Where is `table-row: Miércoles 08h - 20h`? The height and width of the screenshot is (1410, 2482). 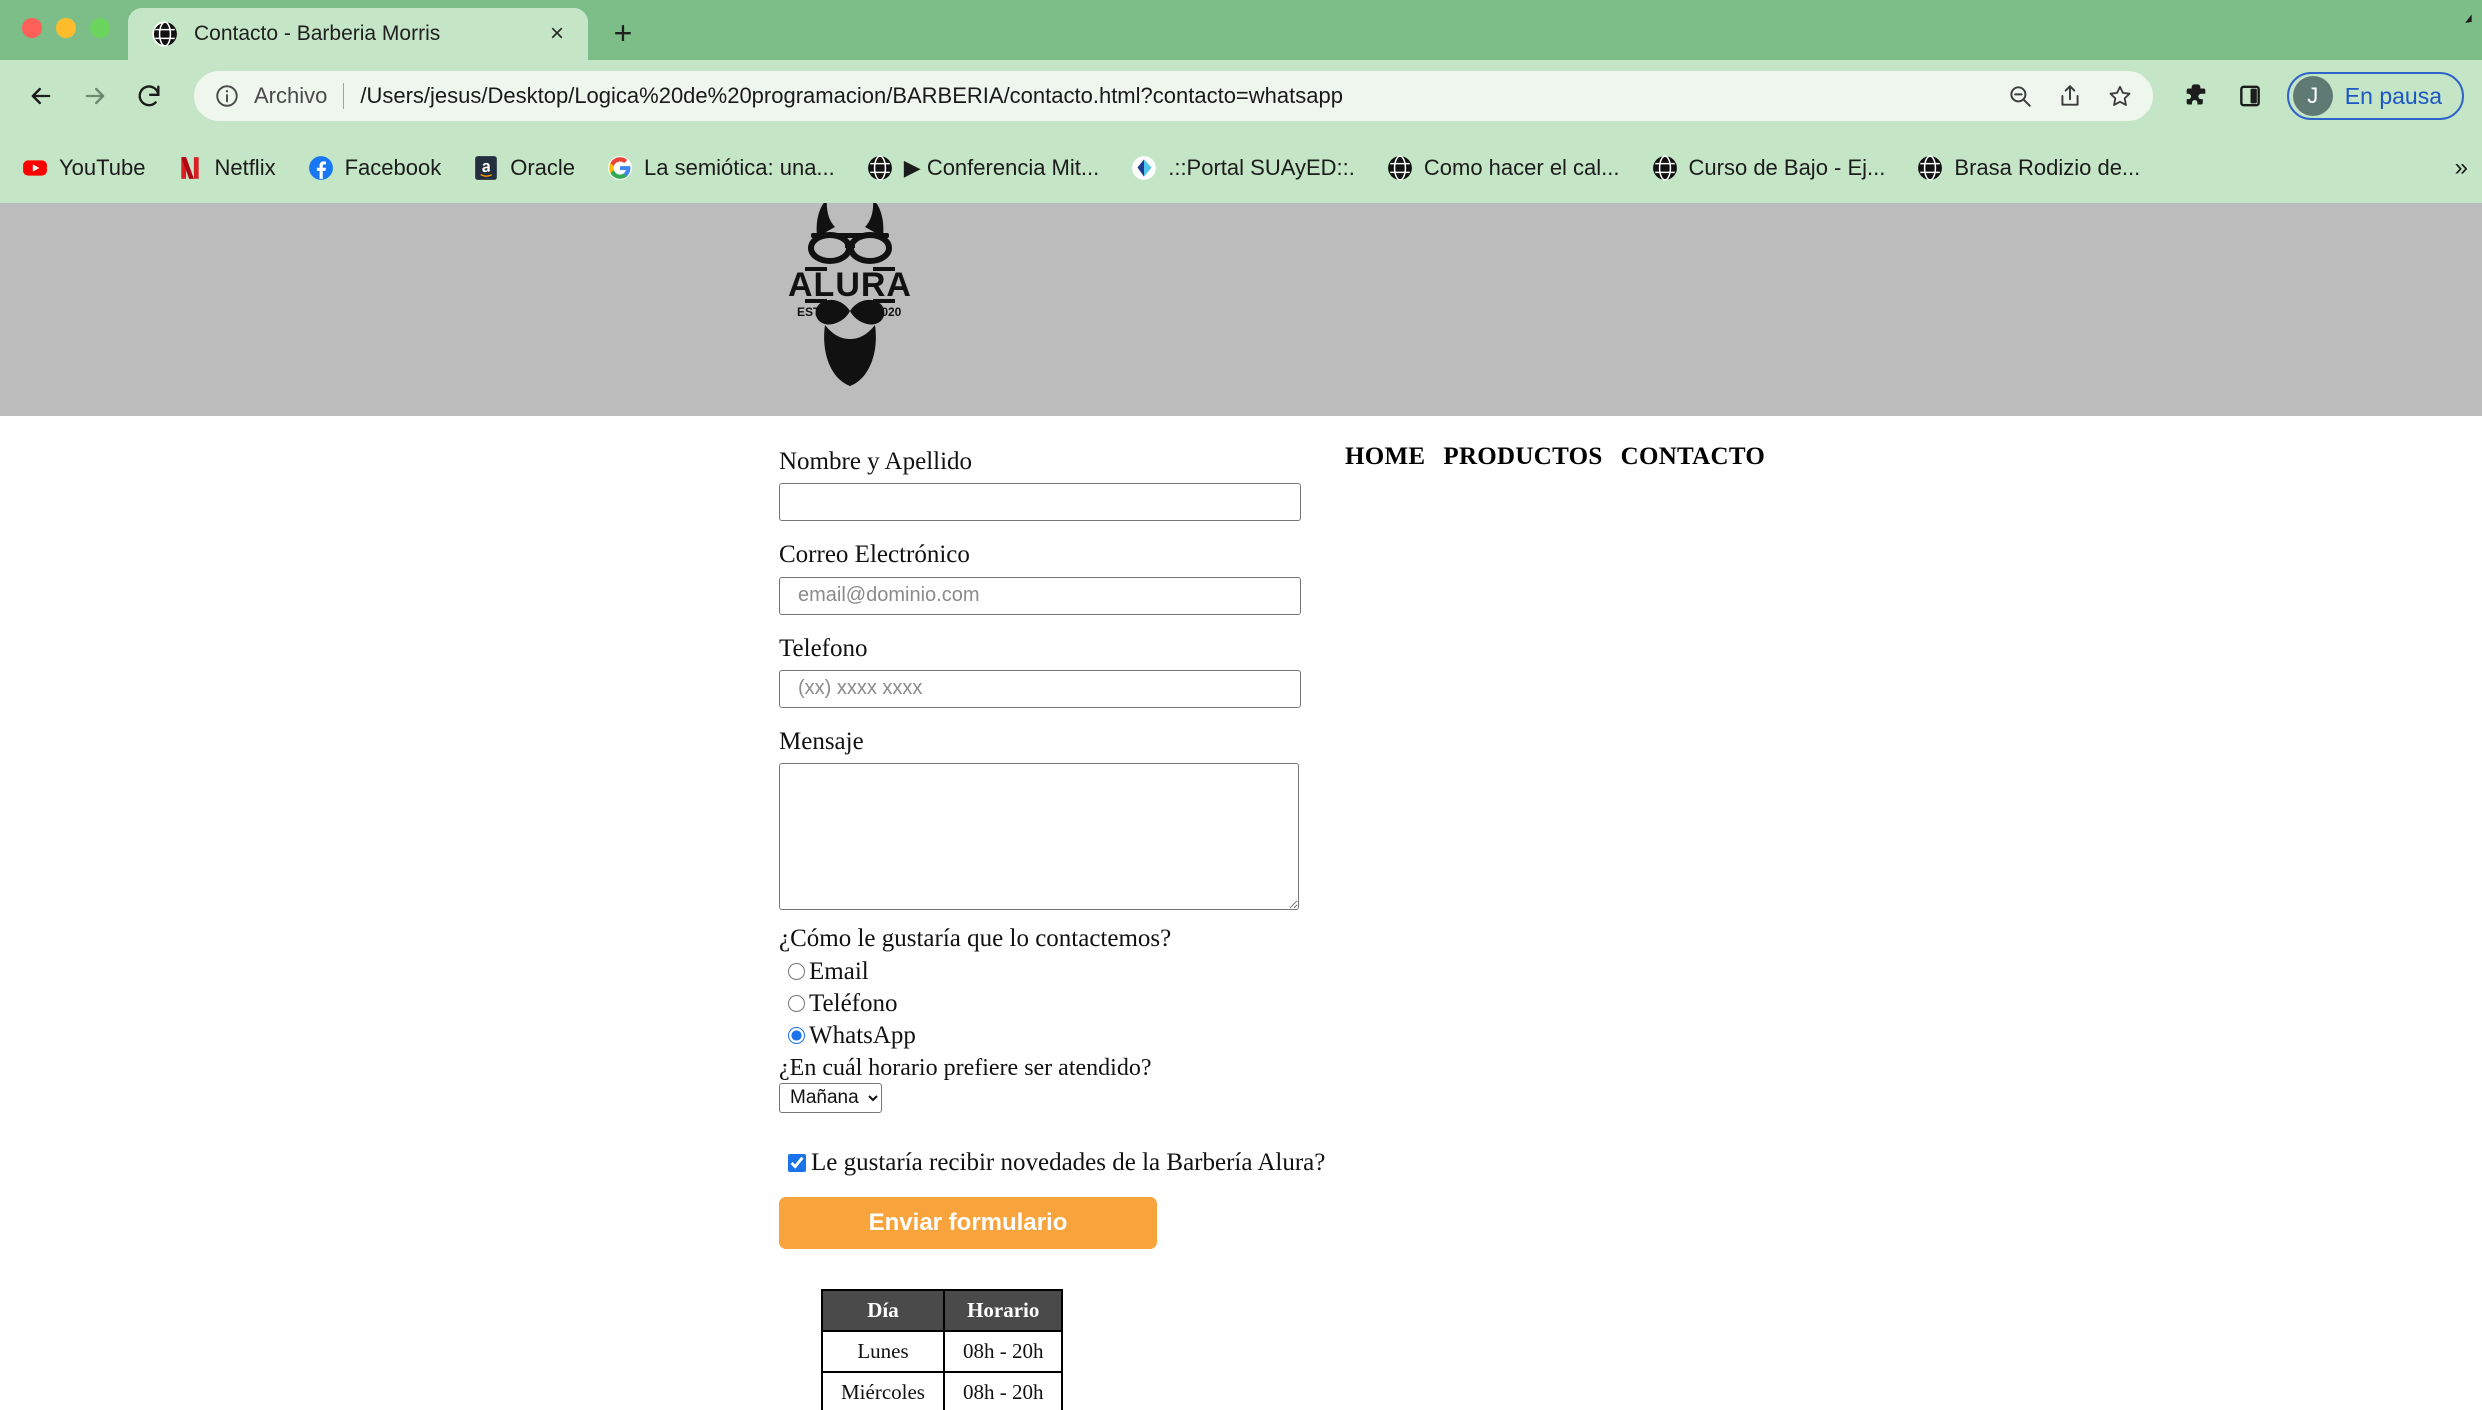
table-row: Miércoles 08h - 20h is located at coordinates (942, 1390).